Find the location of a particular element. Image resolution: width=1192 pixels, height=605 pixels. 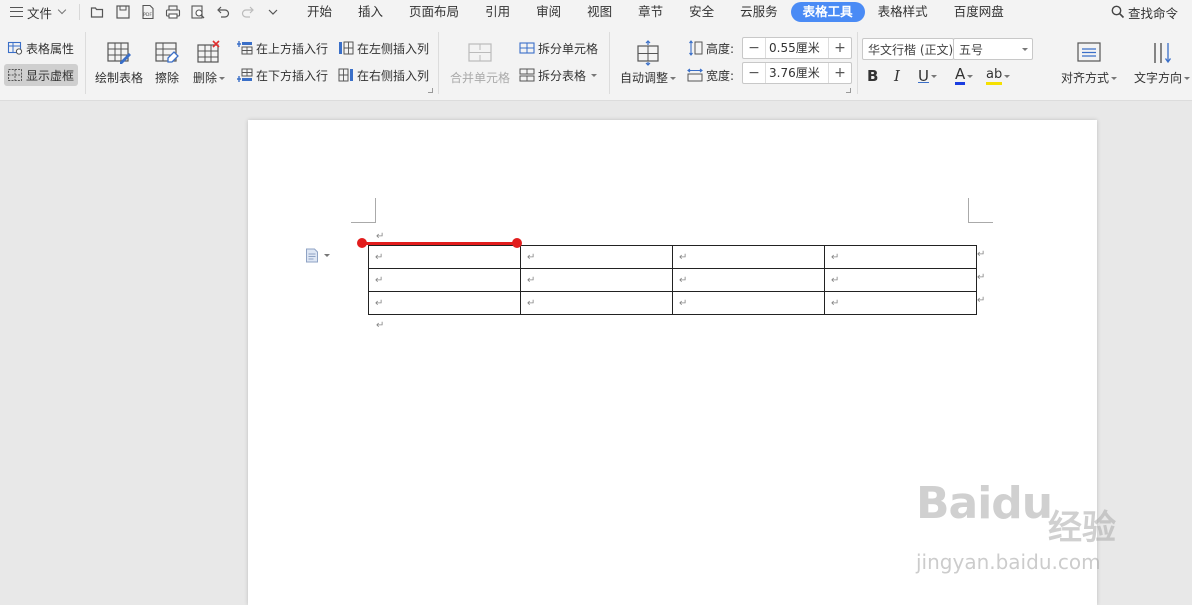

text-direction-dropdown: 文字方向 is located at coordinates (1162, 63).